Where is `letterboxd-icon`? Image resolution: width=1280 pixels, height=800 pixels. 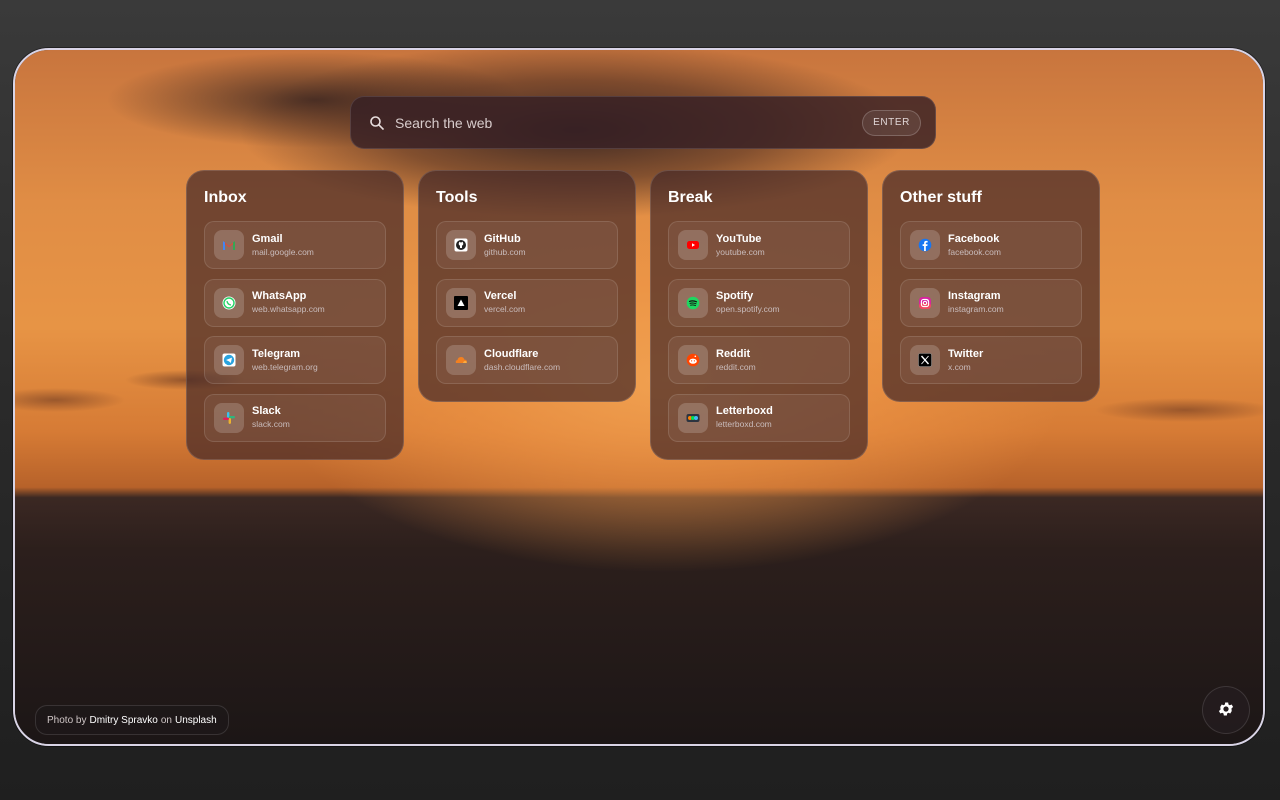
letterboxd-icon is located at coordinates (693, 417).